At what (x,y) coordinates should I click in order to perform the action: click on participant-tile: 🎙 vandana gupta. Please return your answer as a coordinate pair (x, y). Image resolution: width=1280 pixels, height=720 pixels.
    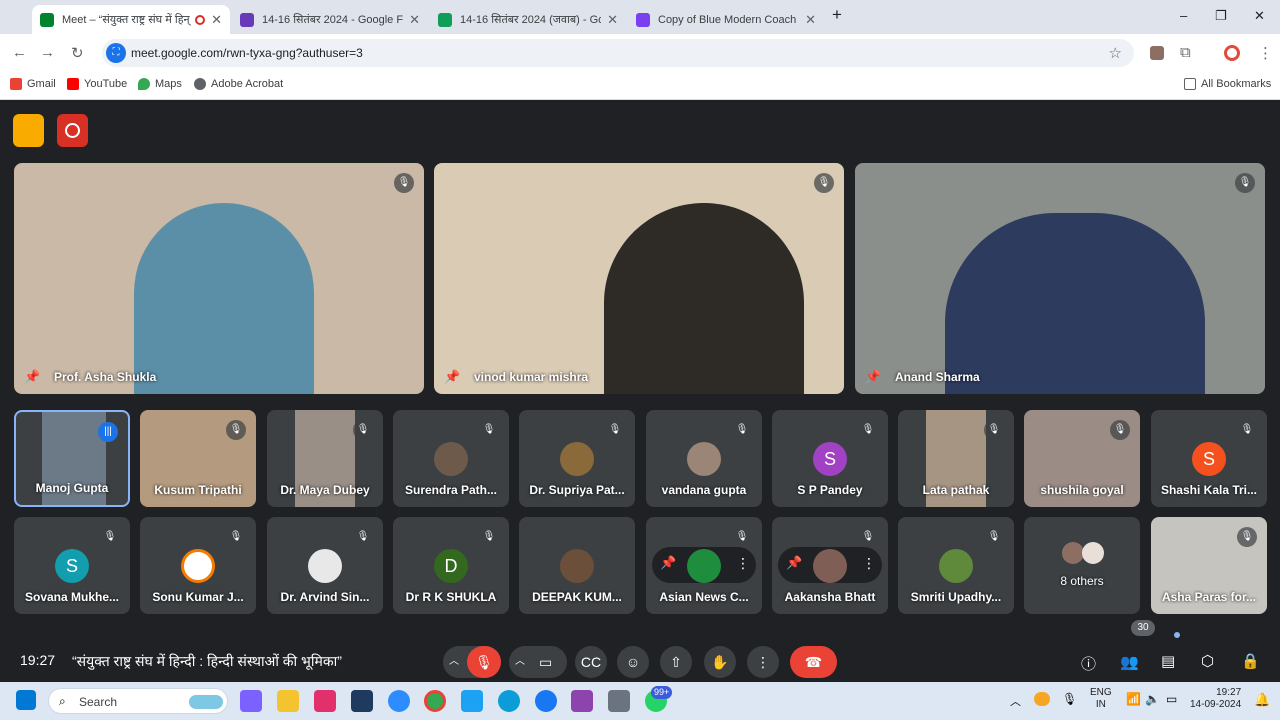
    Looking at the image, I should click on (704, 458).